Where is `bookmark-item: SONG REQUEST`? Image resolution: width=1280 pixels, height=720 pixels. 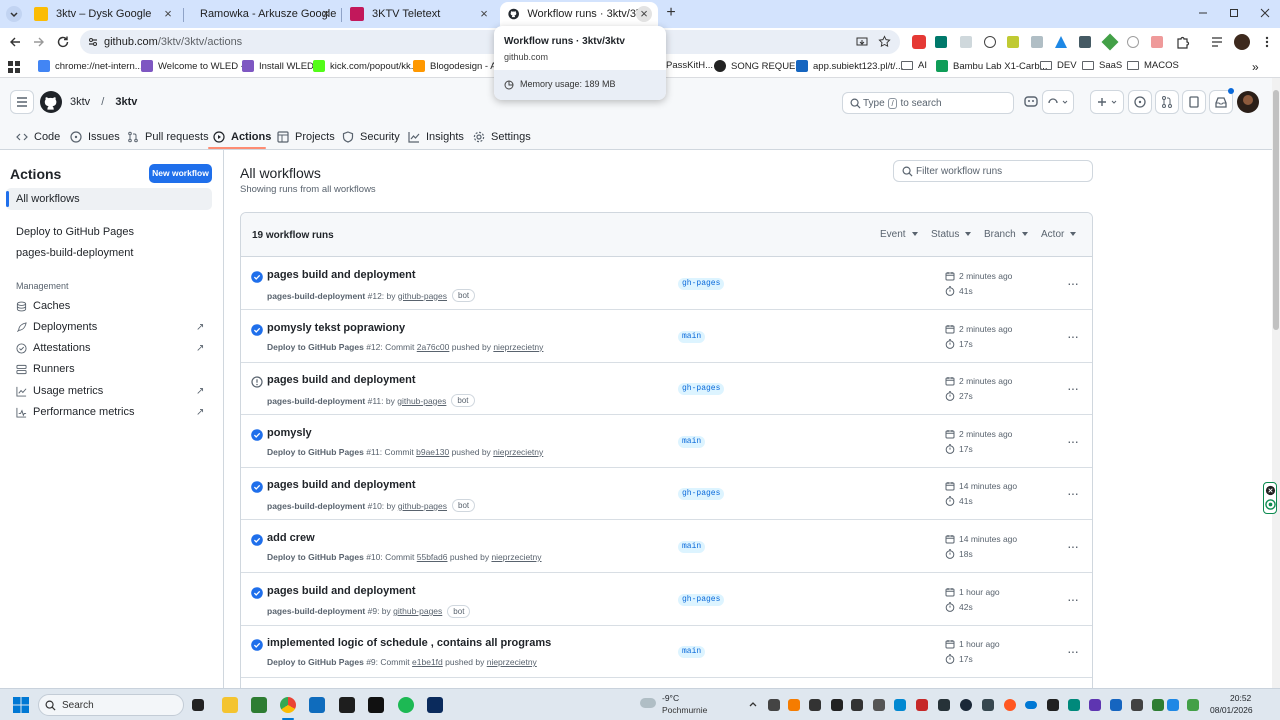 bookmark-item: SONG REQUEST is located at coordinates (761, 66).